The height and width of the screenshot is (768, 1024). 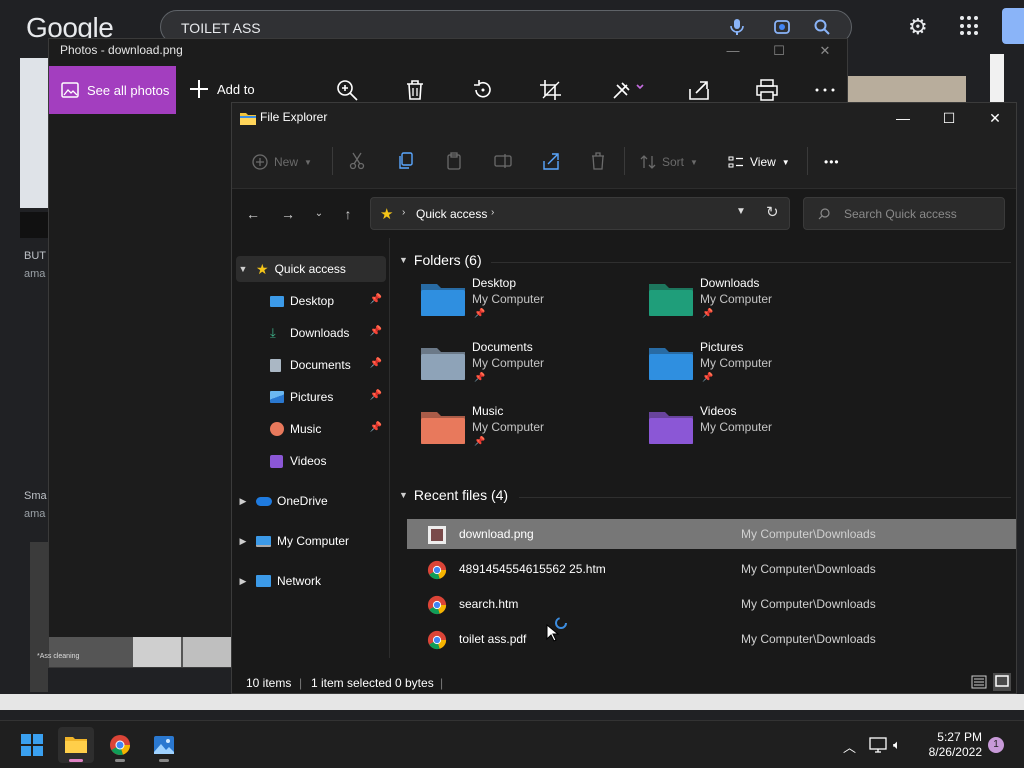 I want to click on nav-item-videos: Videos, so click(x=311, y=461).